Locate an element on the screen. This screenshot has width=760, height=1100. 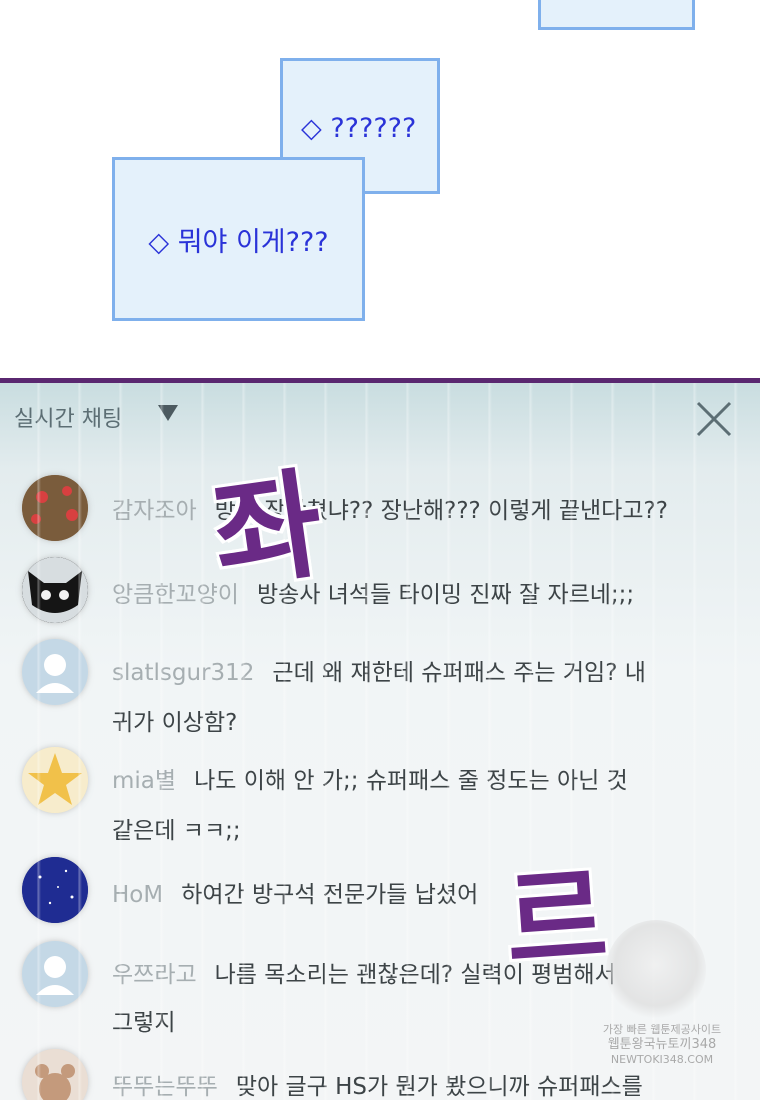
chat-header: 실시간 채팅 is located at coordinates (380, 418).